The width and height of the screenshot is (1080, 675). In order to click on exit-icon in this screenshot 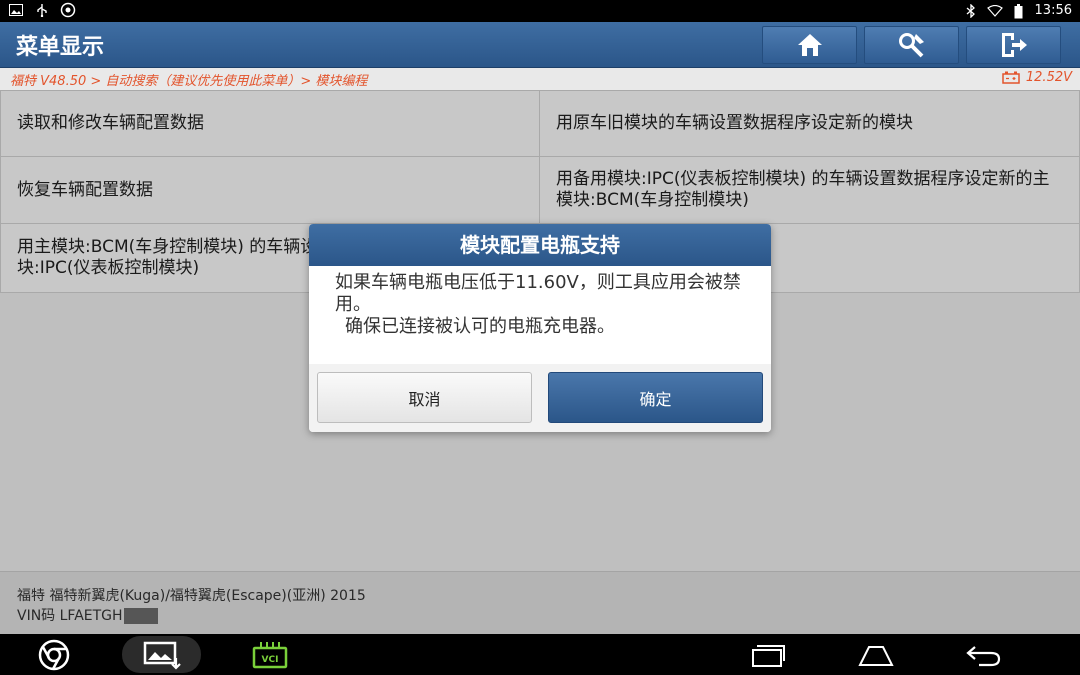, I will do `click(1014, 45)`.